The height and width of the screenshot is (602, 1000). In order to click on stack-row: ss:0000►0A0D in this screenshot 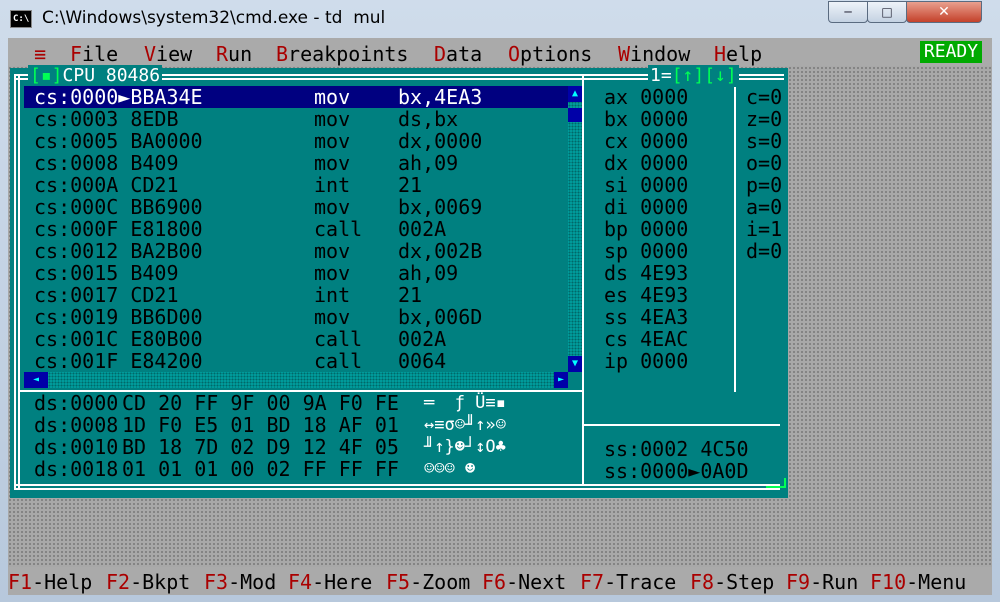, I will do `click(676, 471)`.